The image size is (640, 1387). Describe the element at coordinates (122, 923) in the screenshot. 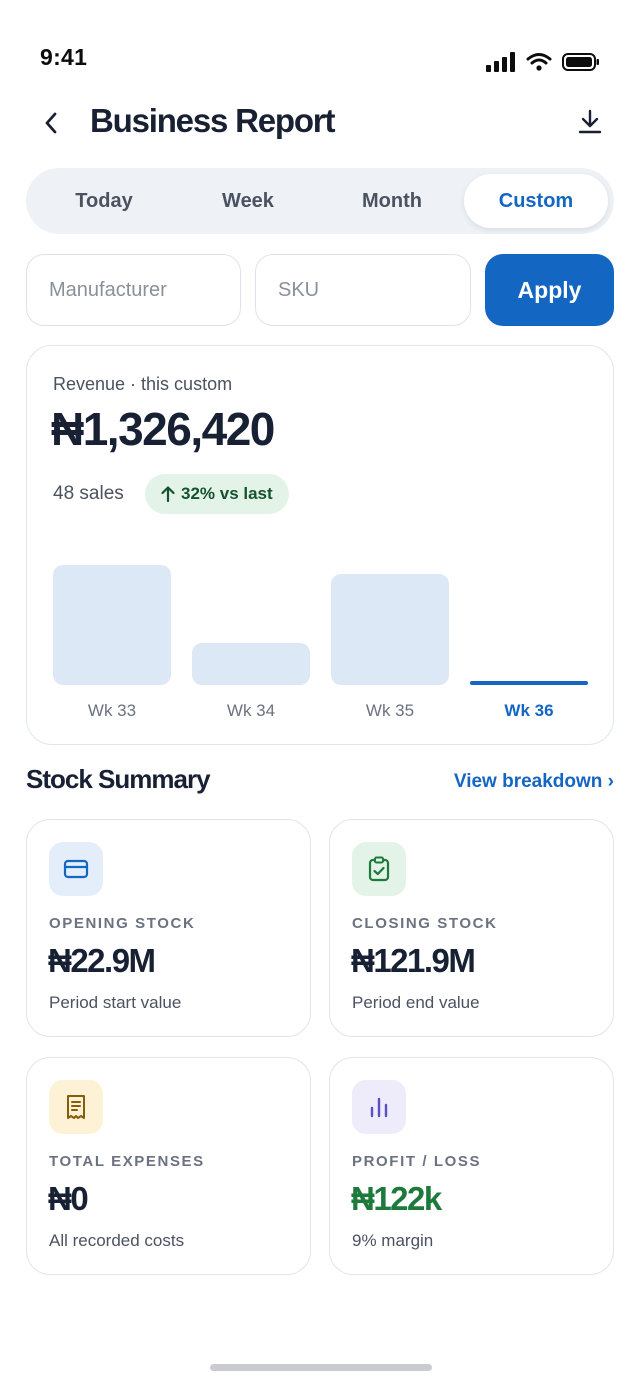

I see `stat-label: OPENING STOCK` at that location.